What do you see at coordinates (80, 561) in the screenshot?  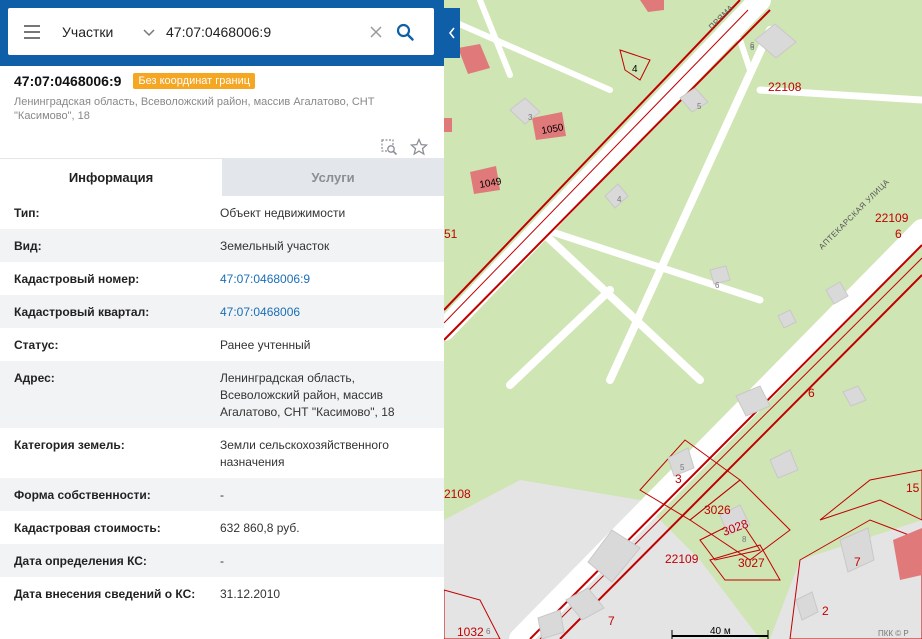 I see `info-key: Дата определения КС:` at bounding box center [80, 561].